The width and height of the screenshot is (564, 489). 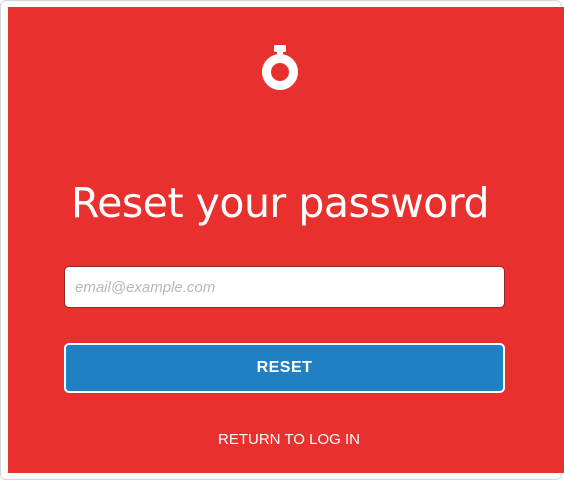 What do you see at coordinates (280, 67) in the screenshot?
I see `stopwatch-ring-icon` at bounding box center [280, 67].